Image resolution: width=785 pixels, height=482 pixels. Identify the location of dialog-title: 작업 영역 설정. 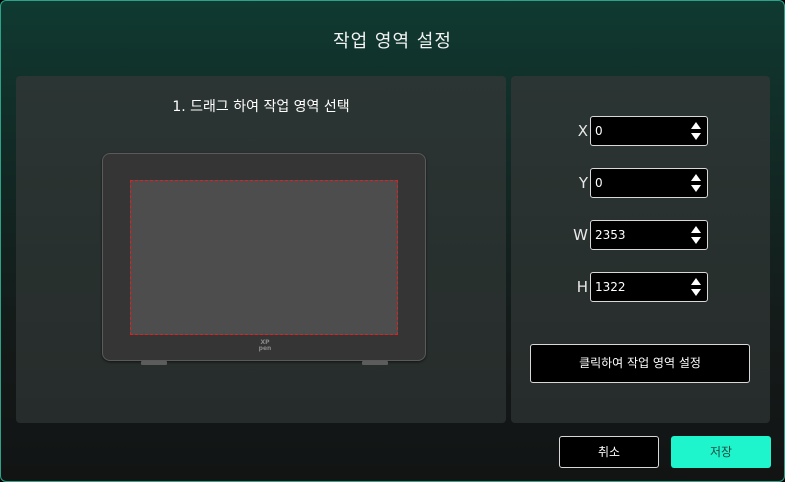
(392, 41).